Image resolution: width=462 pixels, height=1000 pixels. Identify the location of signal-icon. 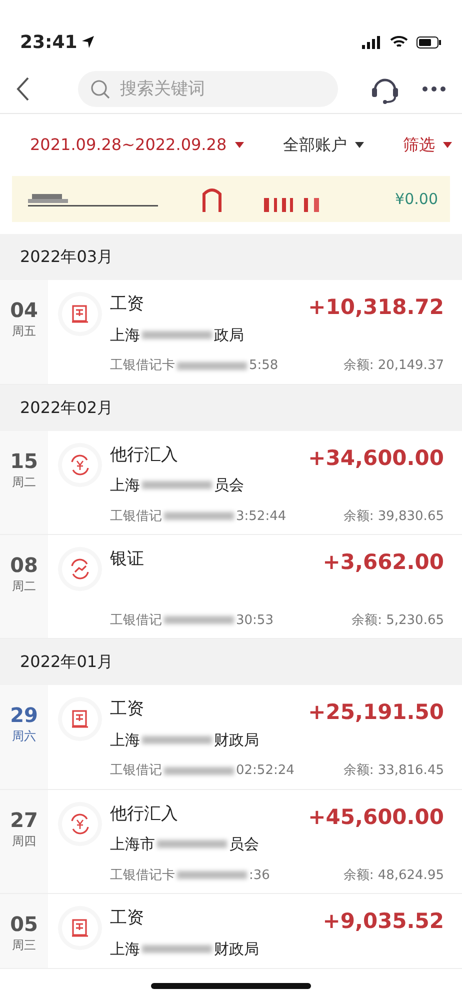
(372, 42).